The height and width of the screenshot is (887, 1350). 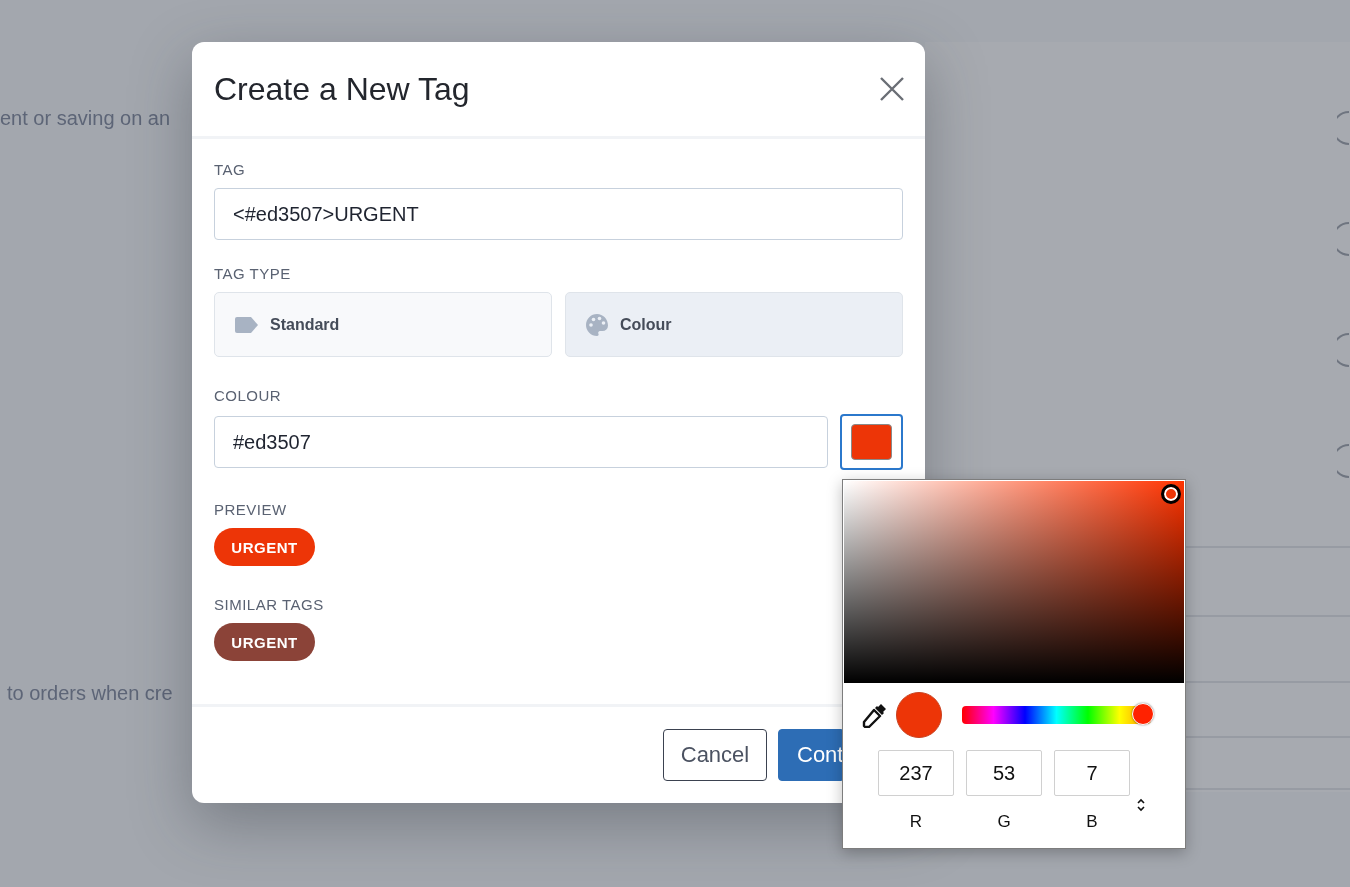 I want to click on channel-label: G, so click(x=1004, y=822).